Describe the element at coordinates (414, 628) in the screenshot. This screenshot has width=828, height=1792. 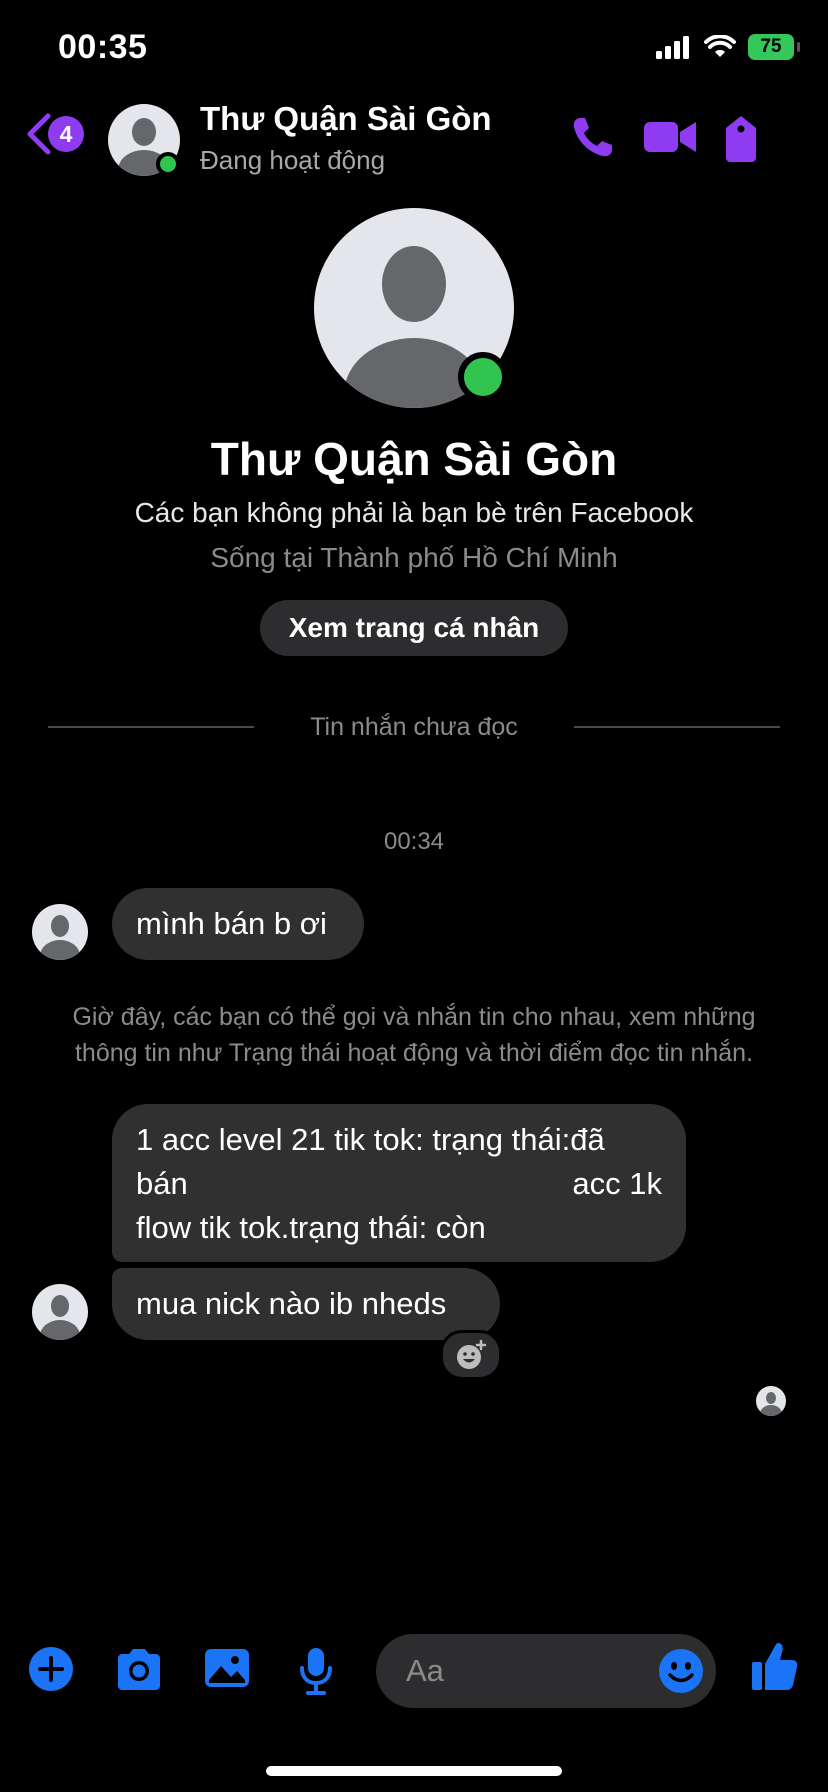
I see `view-profile-button: Xem trang cá nhân` at that location.